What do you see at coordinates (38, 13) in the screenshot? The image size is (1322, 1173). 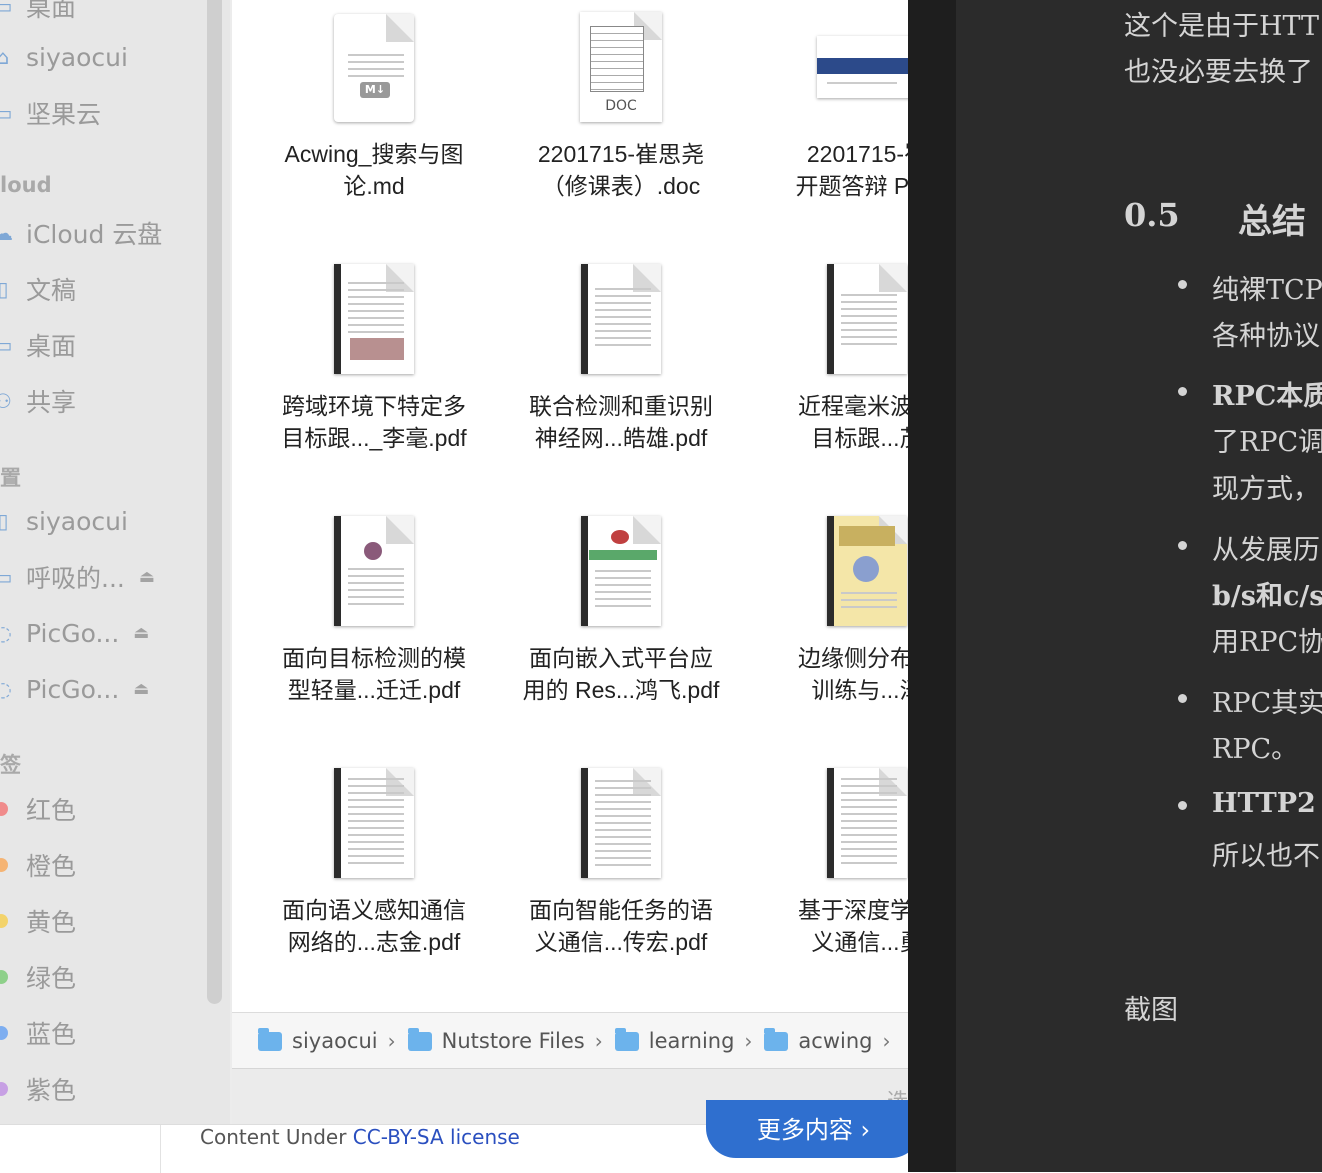 I see `sidebar-item-desktop: ▭ 桌面` at bounding box center [38, 13].